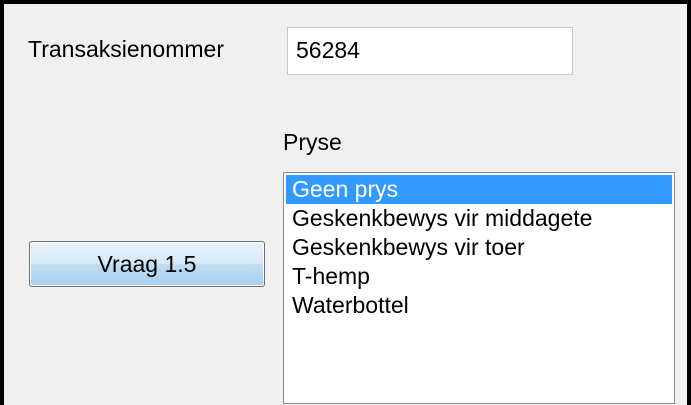 The image size is (691, 405). I want to click on transaction-number-input: 56284, so click(430, 51).